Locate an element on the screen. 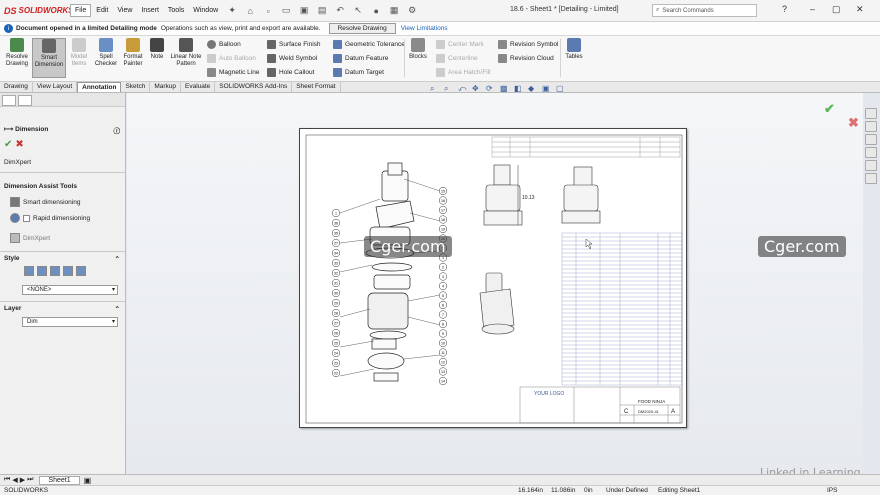 The height and width of the screenshot is (495, 880). rapid-checkbox is located at coordinates (26, 218).